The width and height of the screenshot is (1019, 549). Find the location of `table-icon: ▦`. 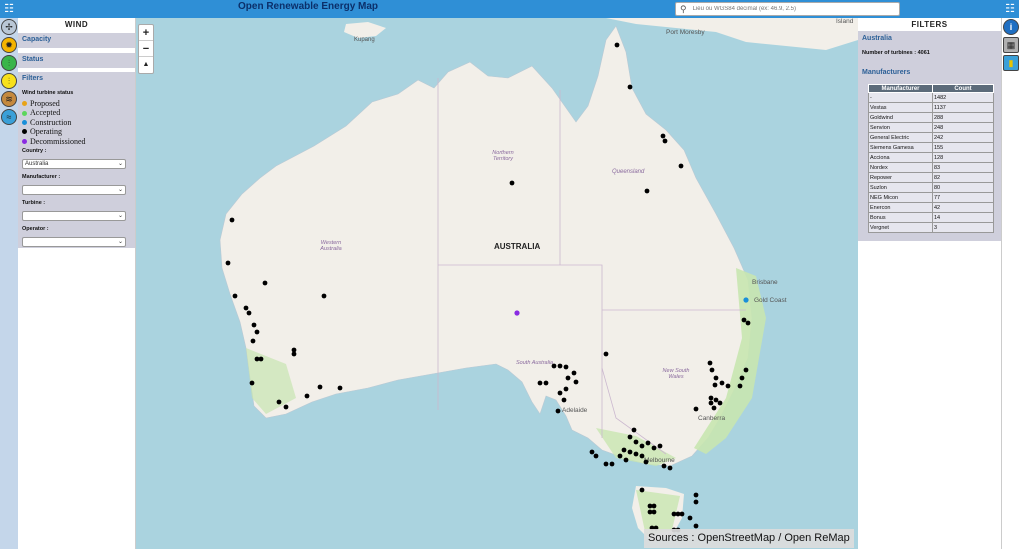

table-icon: ▦ is located at coordinates (1011, 45).